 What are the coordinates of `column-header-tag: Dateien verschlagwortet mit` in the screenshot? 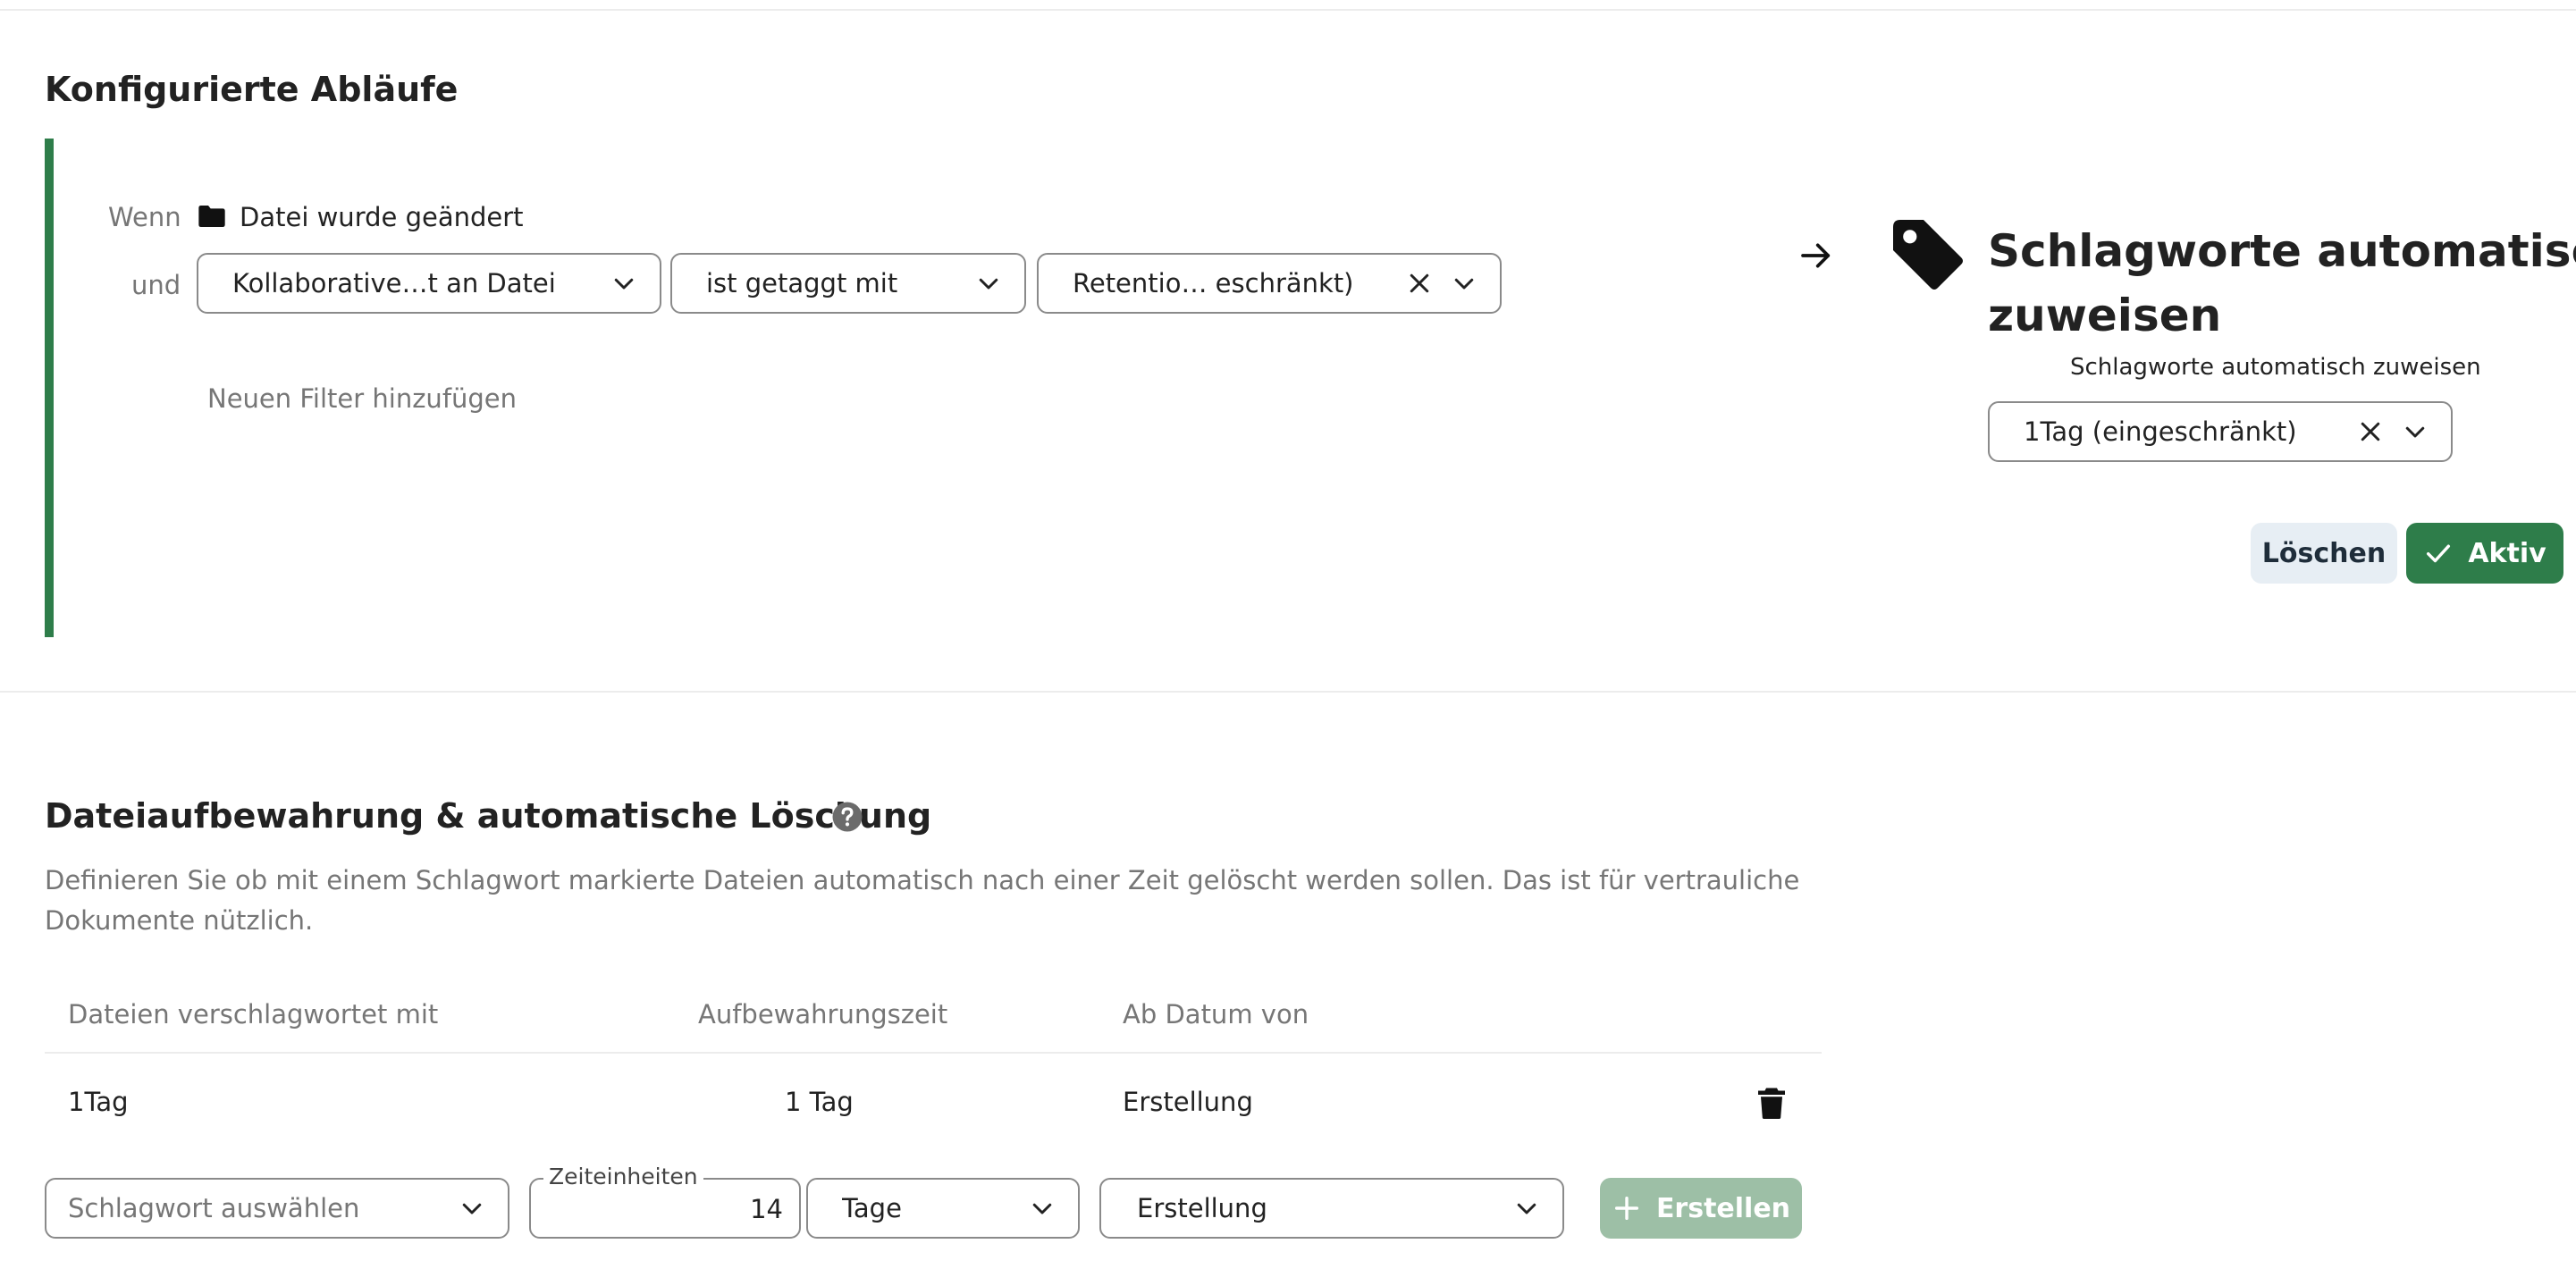 It's located at (254, 1014).